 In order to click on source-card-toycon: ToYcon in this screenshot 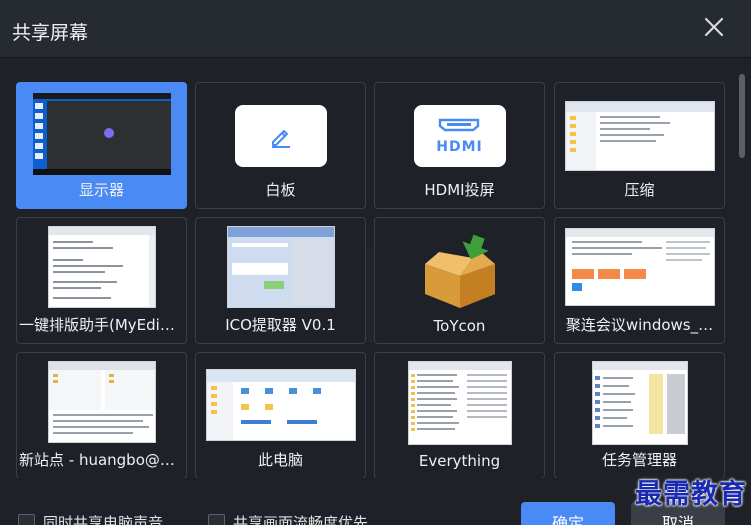, I will do `click(459, 280)`.